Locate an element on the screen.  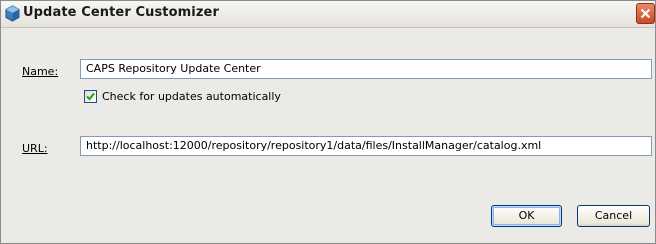
checkmark-icon is located at coordinates (90, 96).